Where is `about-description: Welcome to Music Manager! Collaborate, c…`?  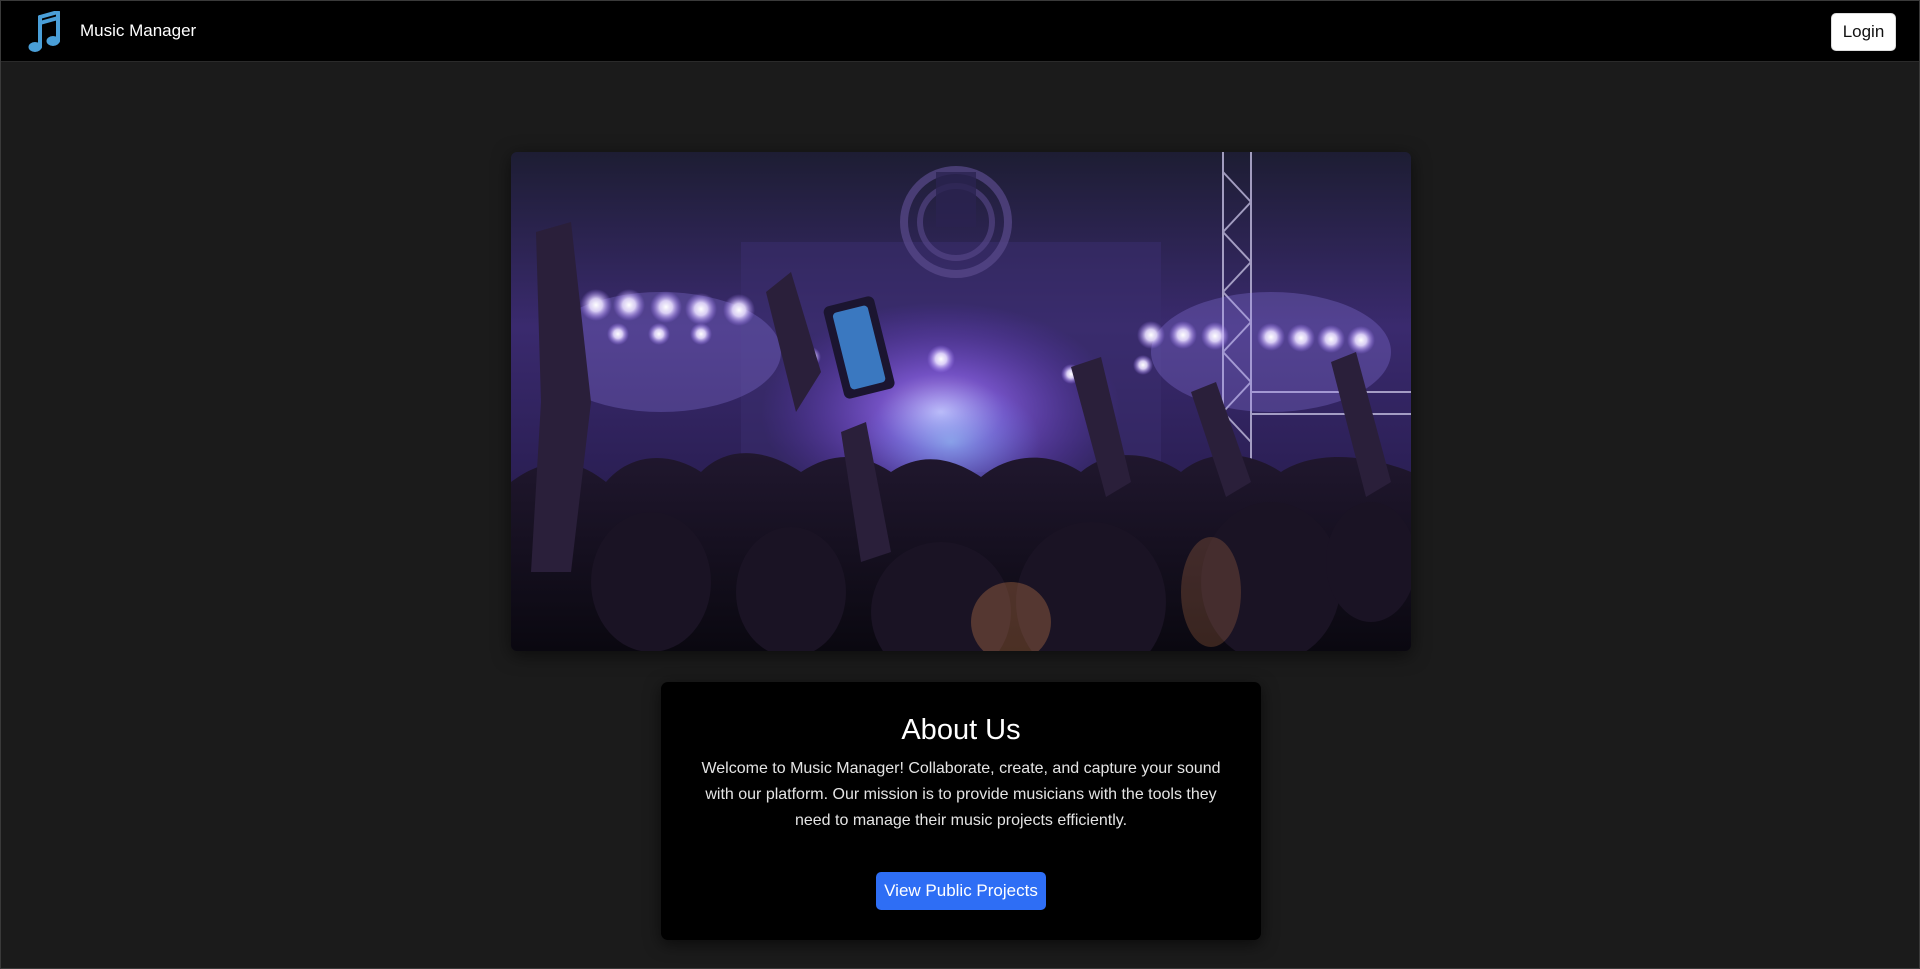 about-description: Welcome to Music Manager! Collaborate, c… is located at coordinates (961, 794).